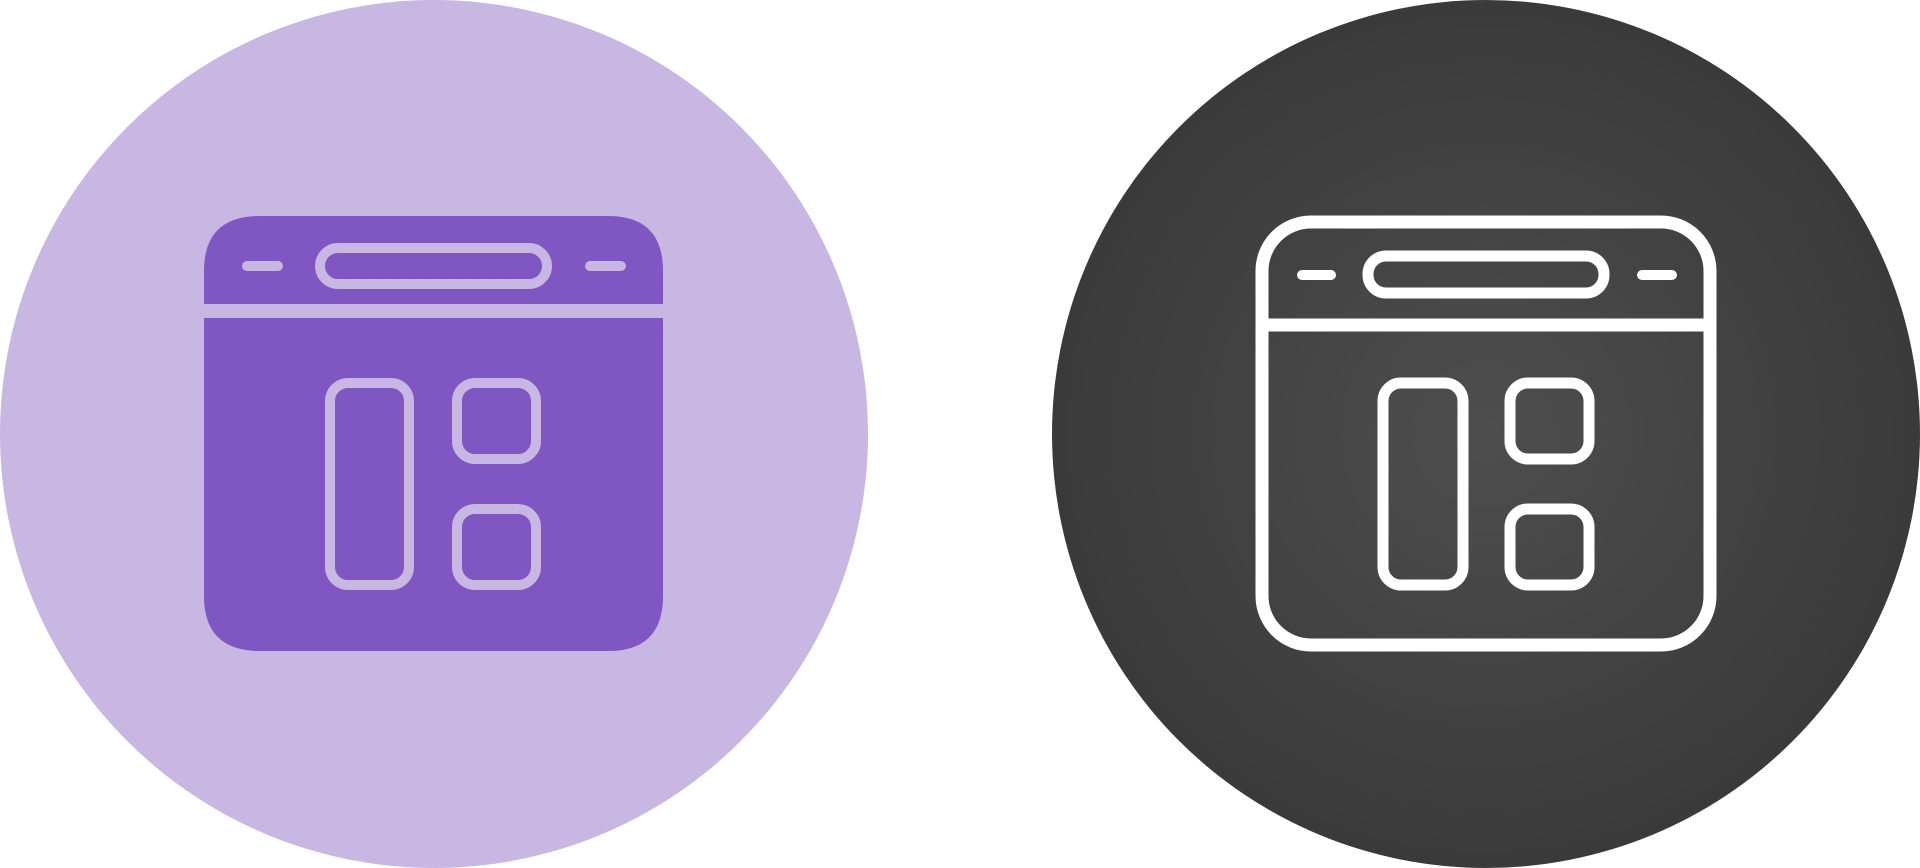 The height and width of the screenshot is (868, 1920). Describe the element at coordinates (433, 484) in the screenshot. I see `window-body-shape` at that location.